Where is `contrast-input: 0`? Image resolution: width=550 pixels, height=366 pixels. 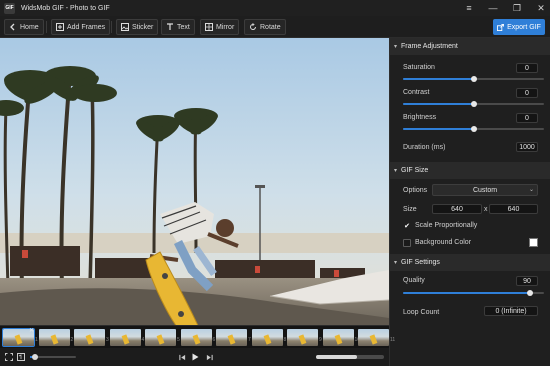
contrast-input: 0 is located at coordinates (527, 93).